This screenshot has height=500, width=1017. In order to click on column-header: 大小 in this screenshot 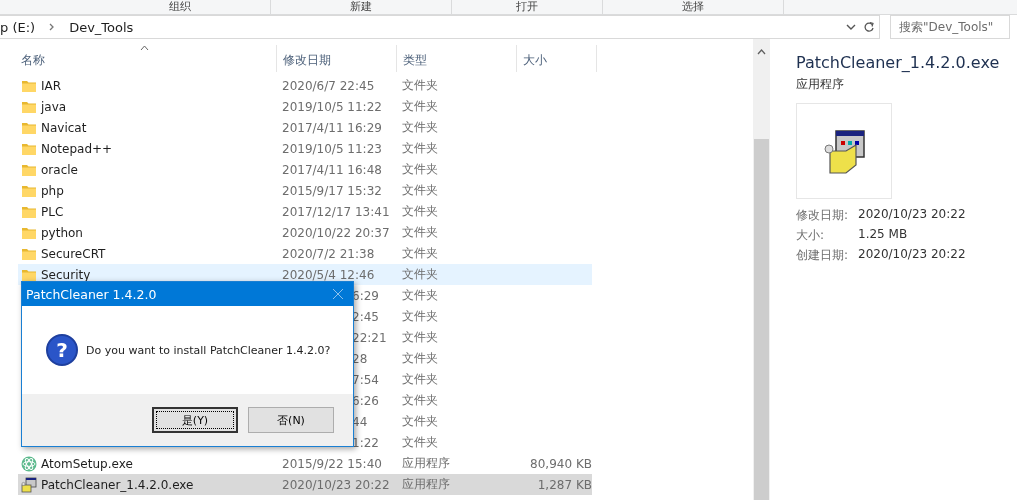, I will do `click(557, 58)`.